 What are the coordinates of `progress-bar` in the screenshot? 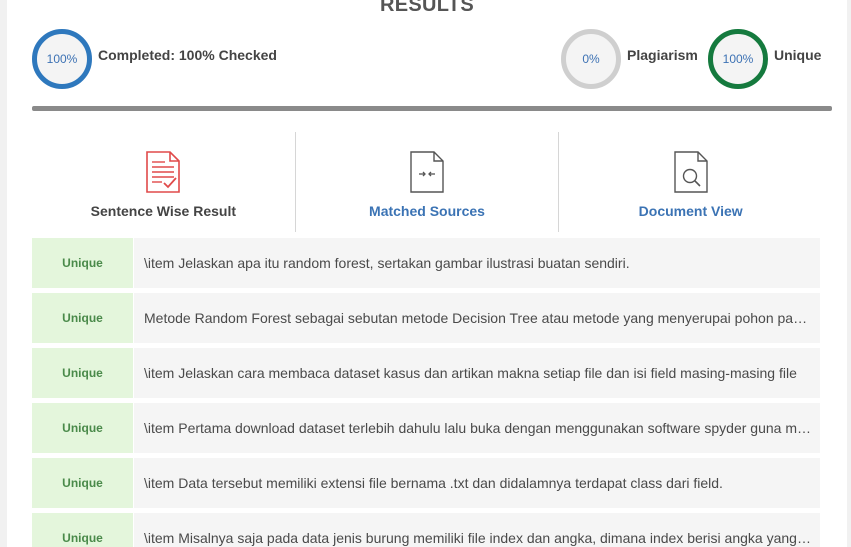 It's located at (432, 108).